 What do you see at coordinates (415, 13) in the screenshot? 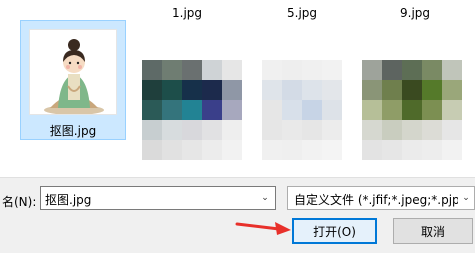
I see `file-name-9: 9.jpg` at bounding box center [415, 13].